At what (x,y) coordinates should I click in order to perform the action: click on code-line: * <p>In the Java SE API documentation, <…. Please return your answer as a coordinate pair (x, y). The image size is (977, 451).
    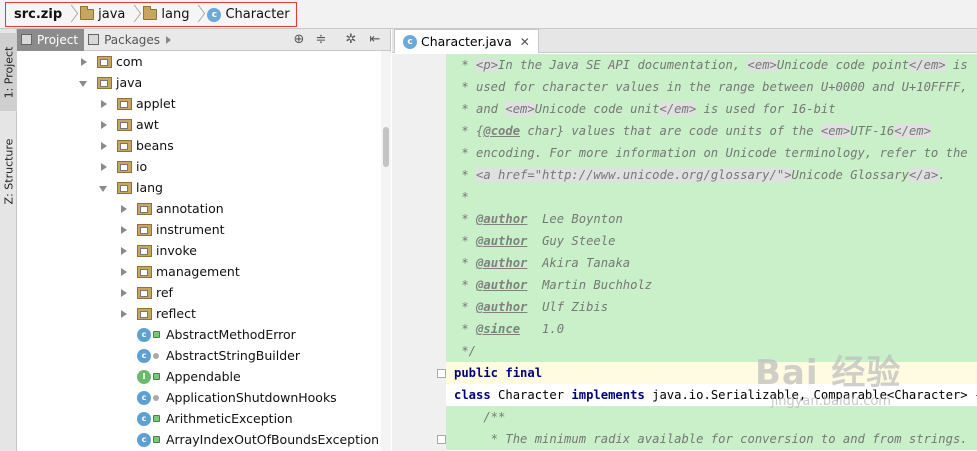
    Looking at the image, I should click on (711, 65).